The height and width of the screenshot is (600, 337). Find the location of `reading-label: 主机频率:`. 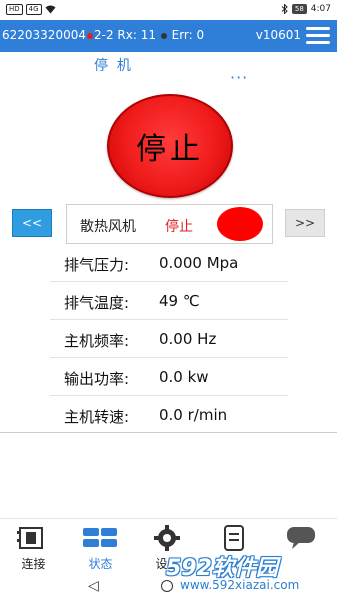

reading-label: 主机频率: is located at coordinates (97, 341).